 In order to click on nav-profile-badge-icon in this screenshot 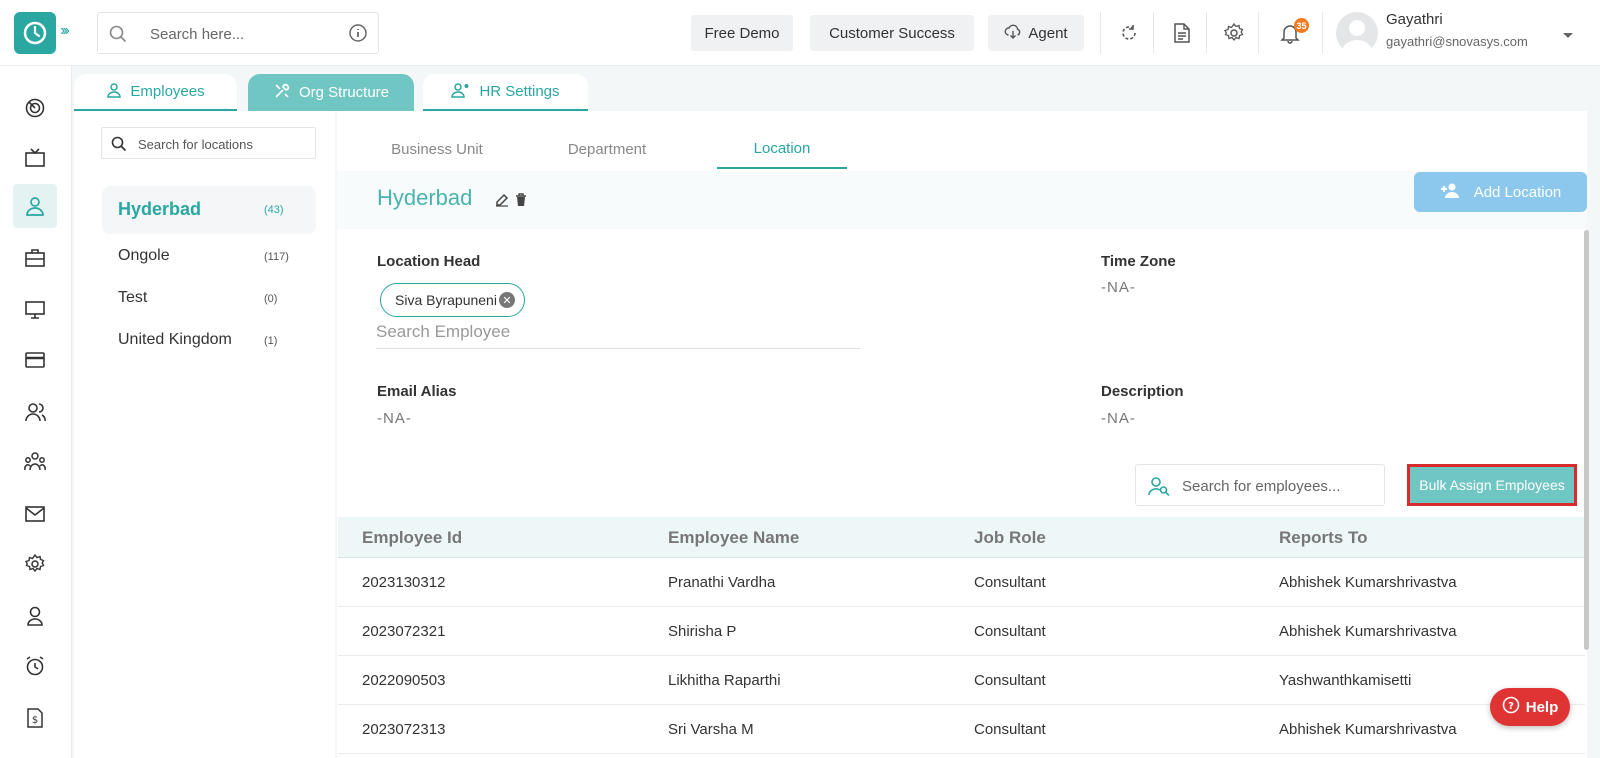, I will do `click(35, 616)`.